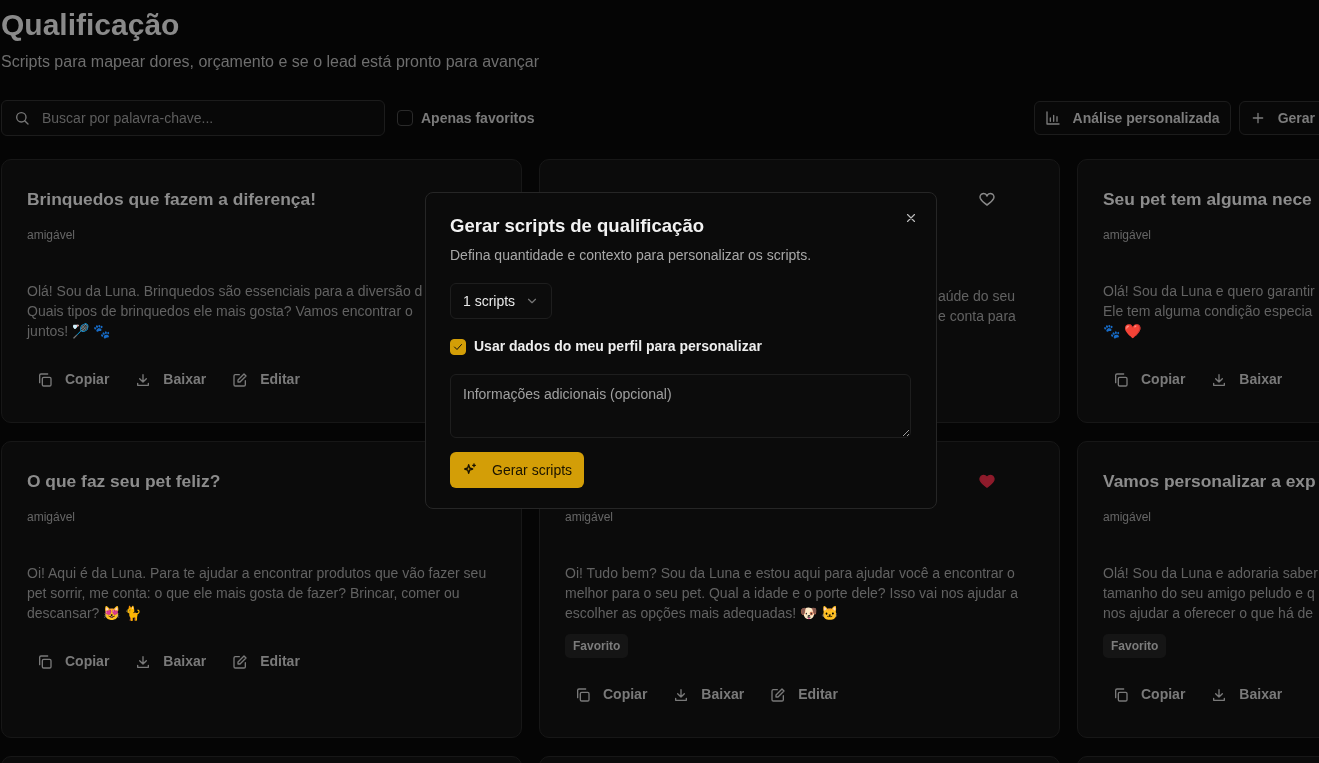  I want to click on card-title: Brinquedos que fazem a diferença!, so click(171, 199).